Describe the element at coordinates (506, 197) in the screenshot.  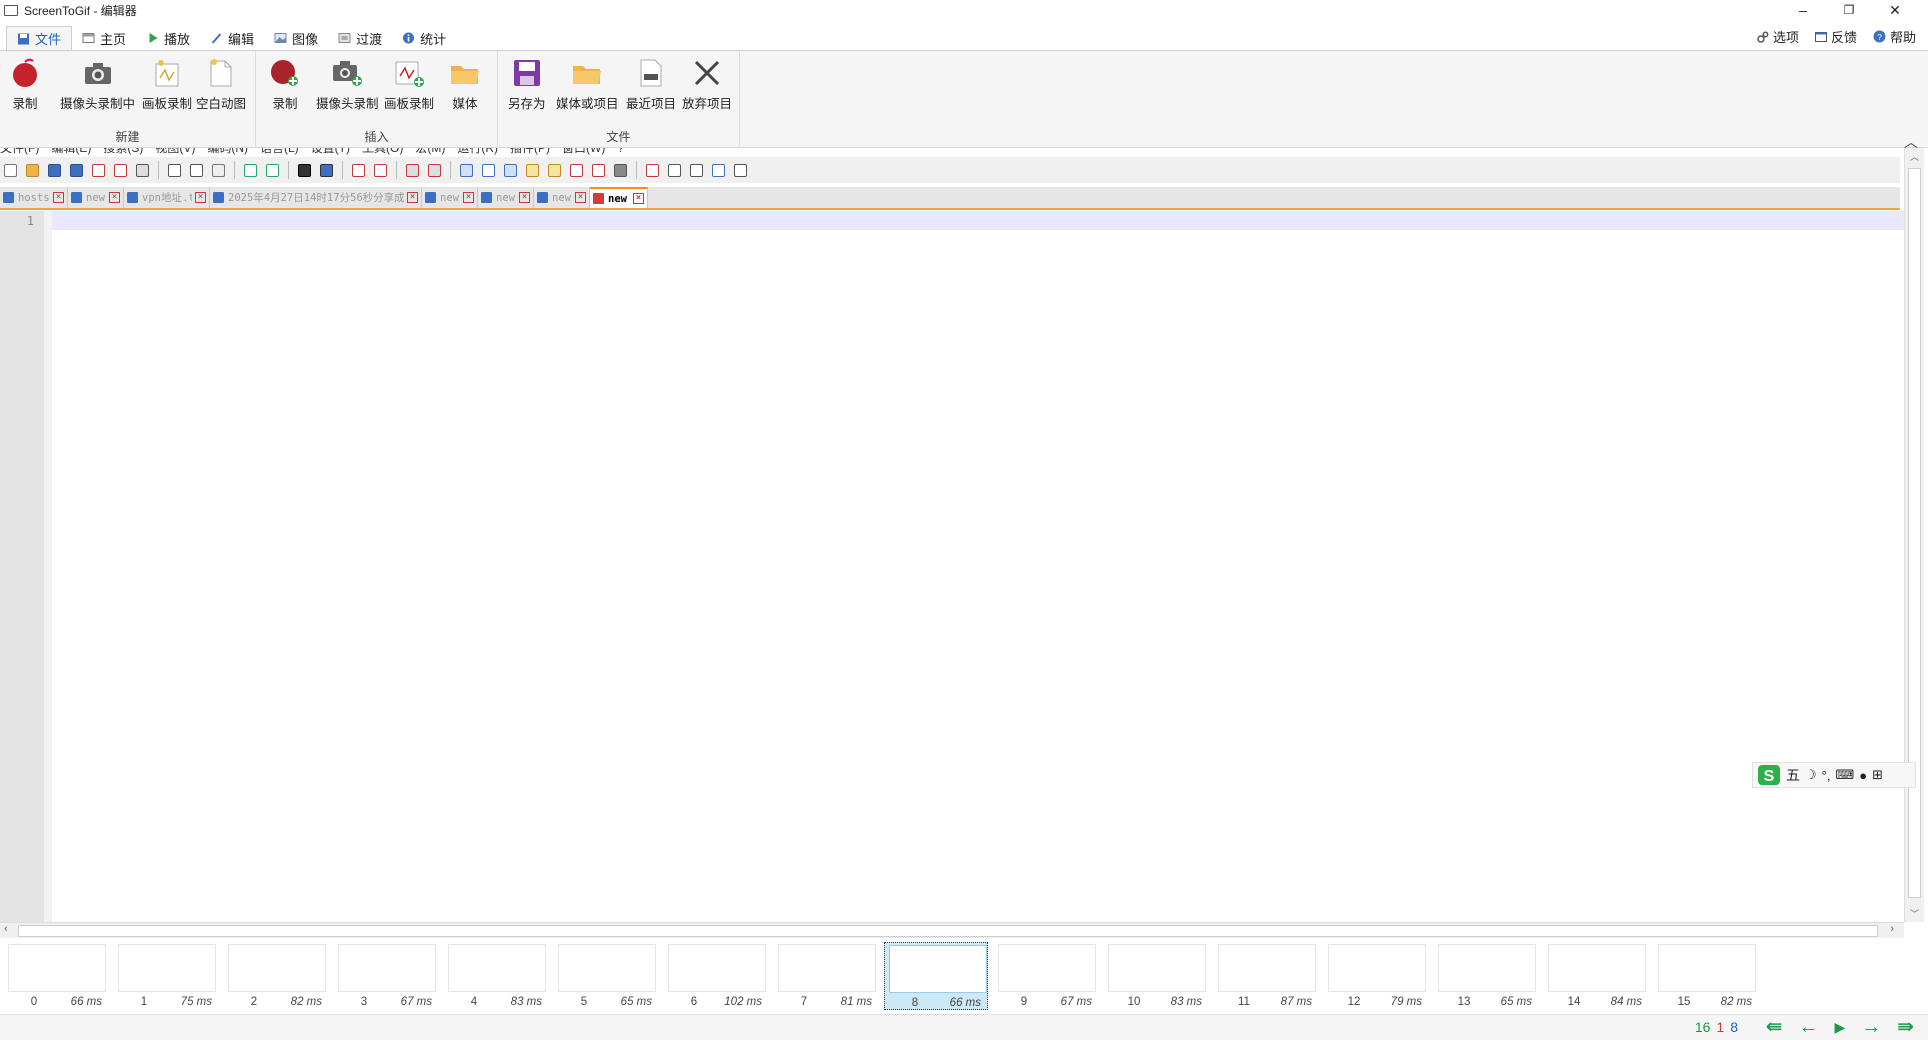
I see `document-tab: new 2×` at that location.